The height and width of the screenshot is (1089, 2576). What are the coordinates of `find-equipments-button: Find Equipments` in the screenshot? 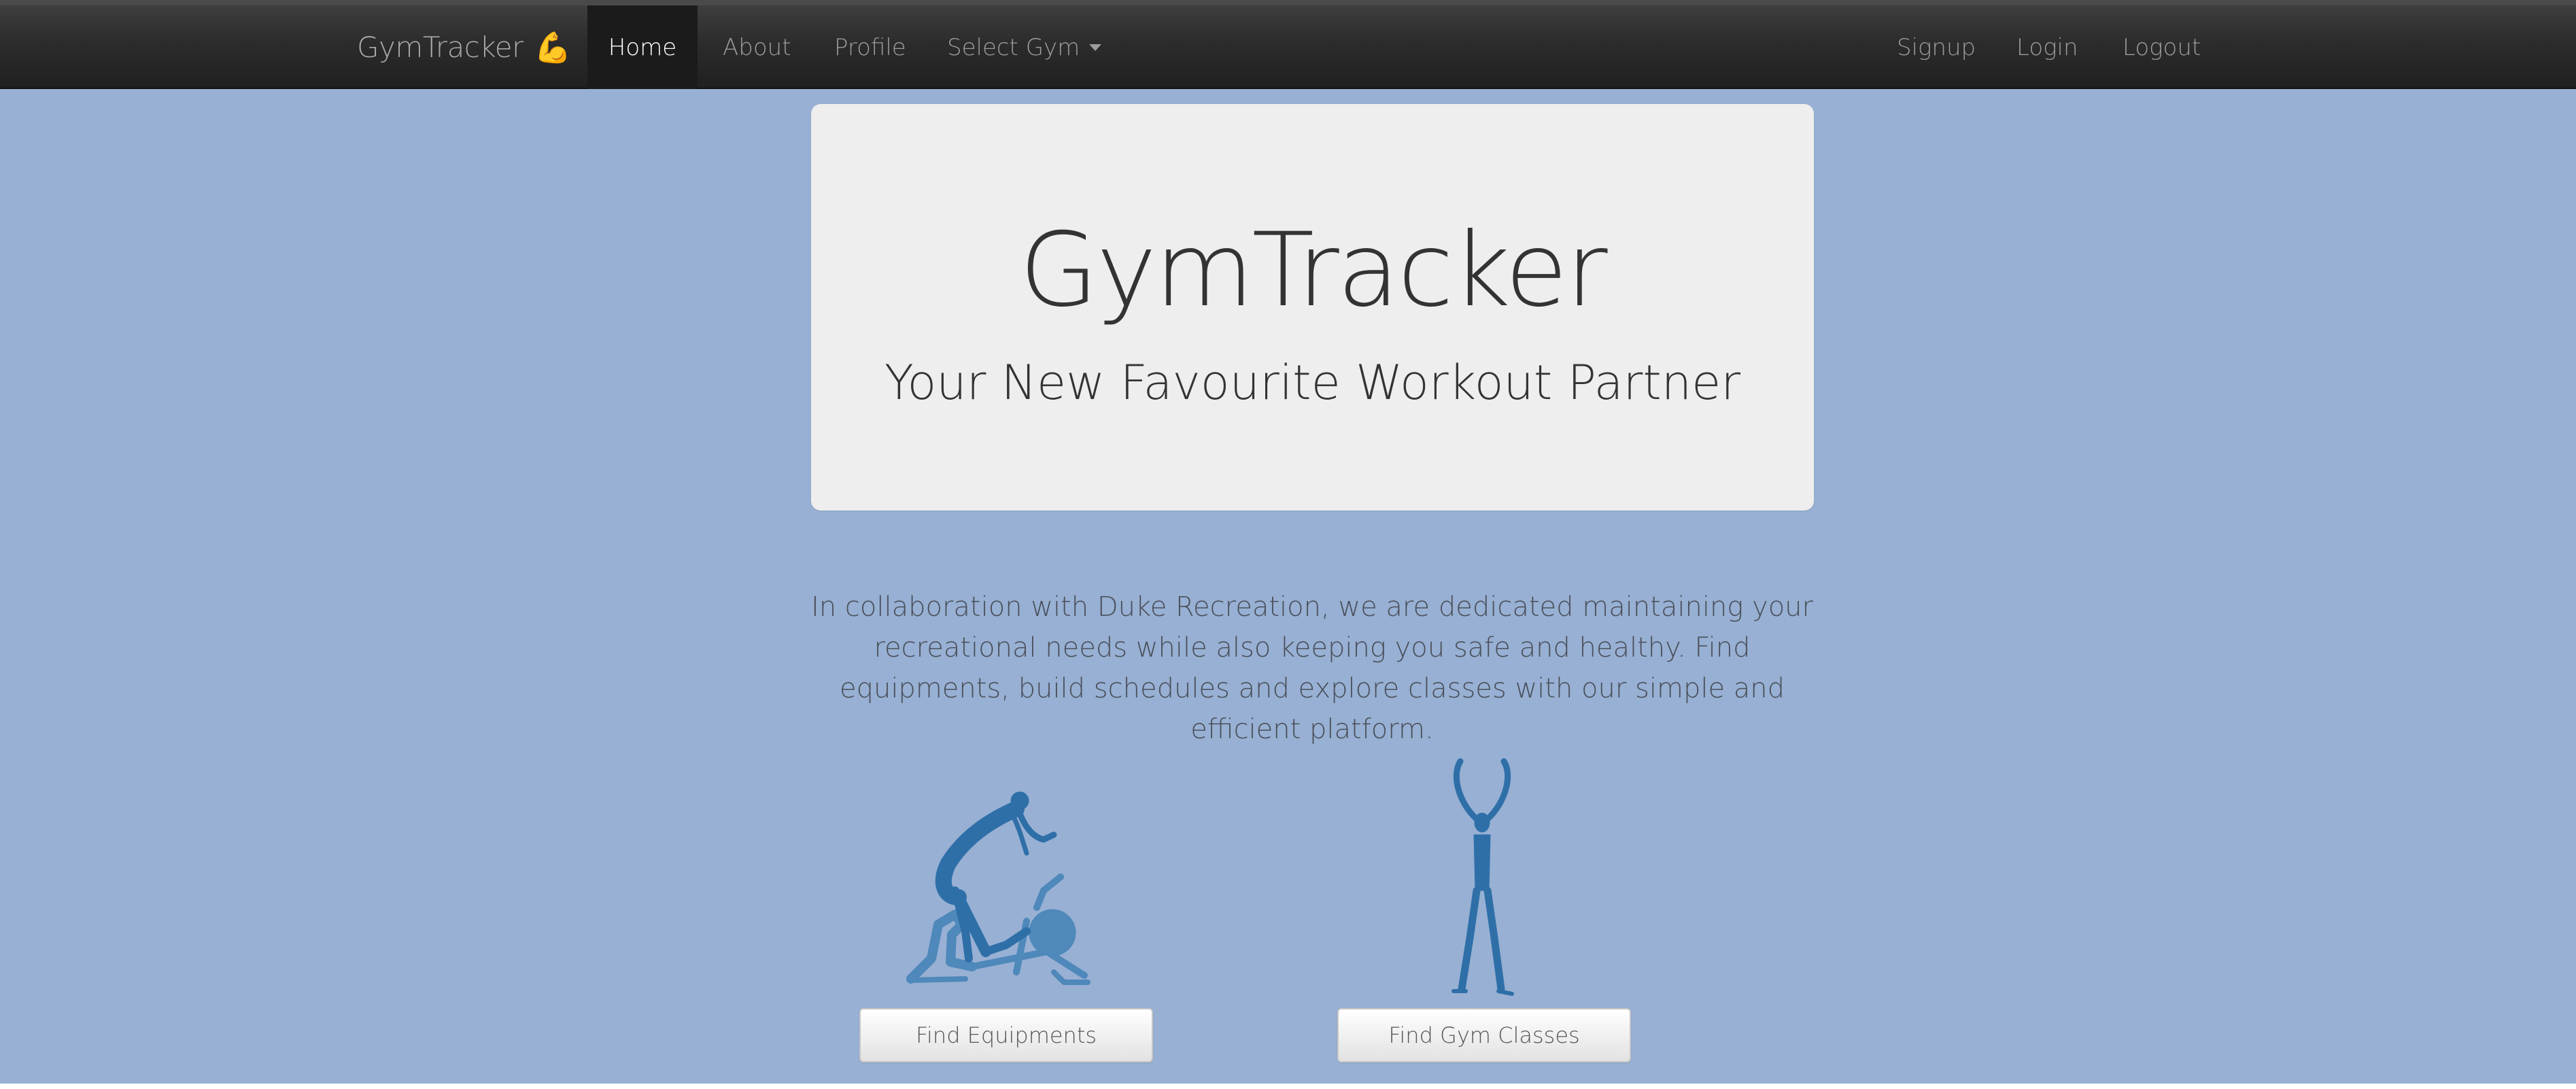 It's located at (1006, 1035).